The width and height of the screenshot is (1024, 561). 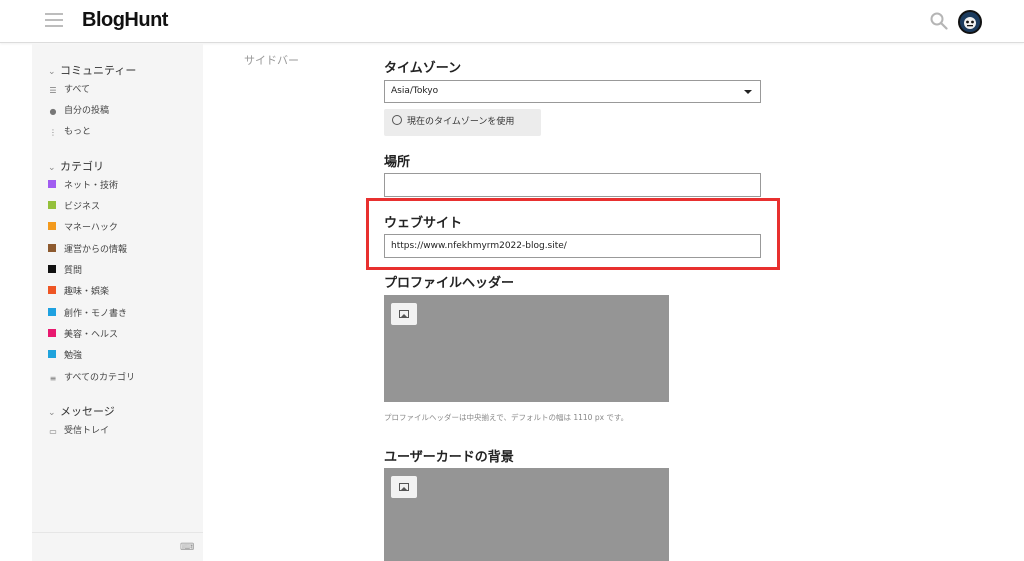 I want to click on sidebar-setting-label: サイドバー, so click(x=271, y=60).